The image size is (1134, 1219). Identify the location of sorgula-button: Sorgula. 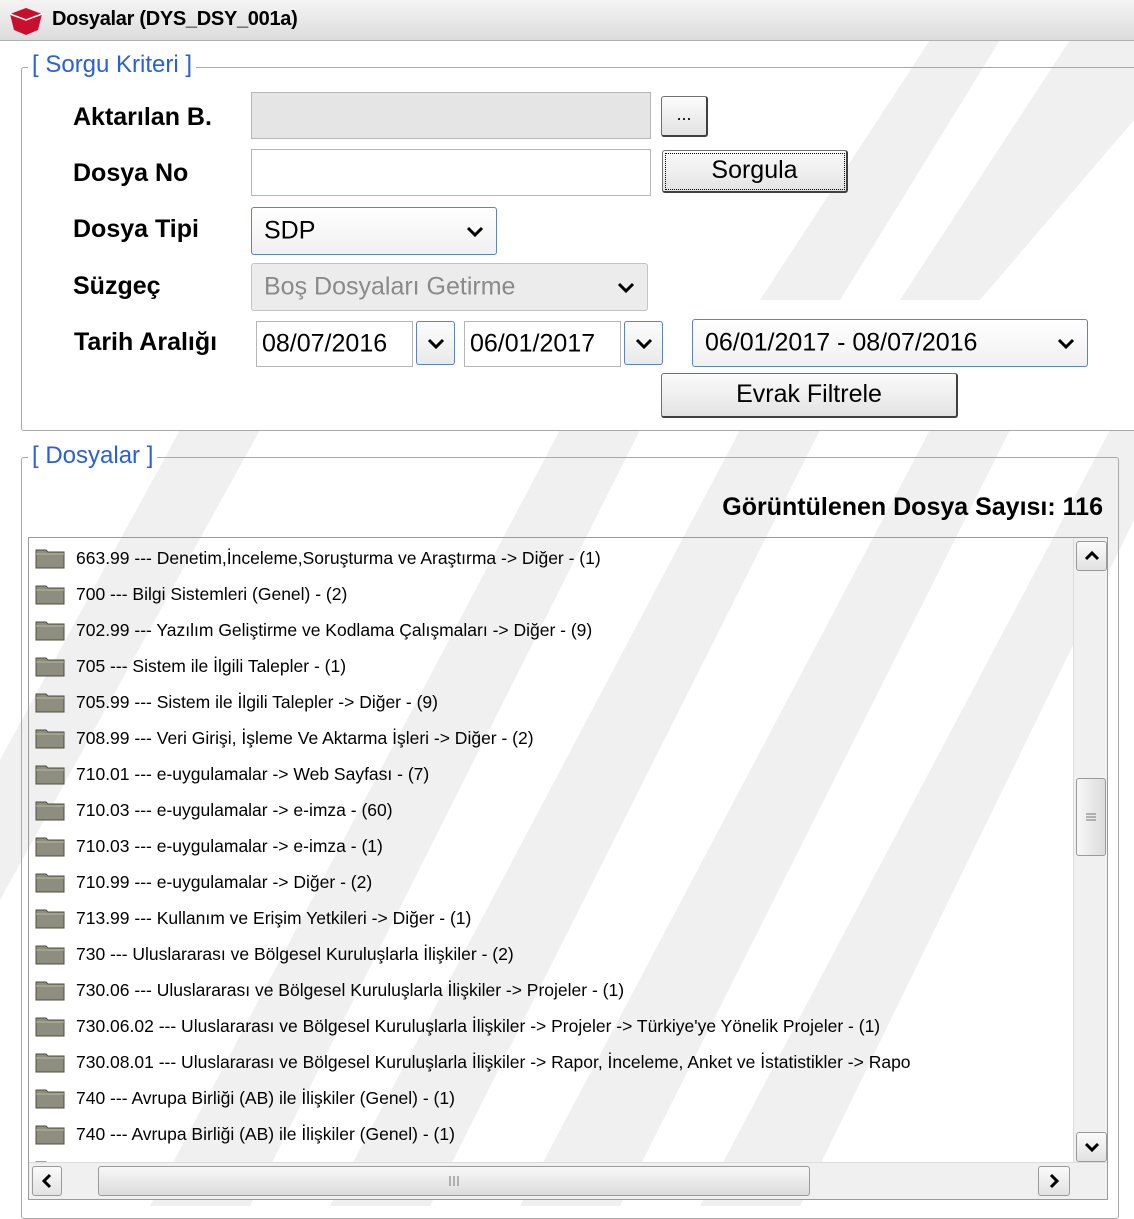
(755, 171).